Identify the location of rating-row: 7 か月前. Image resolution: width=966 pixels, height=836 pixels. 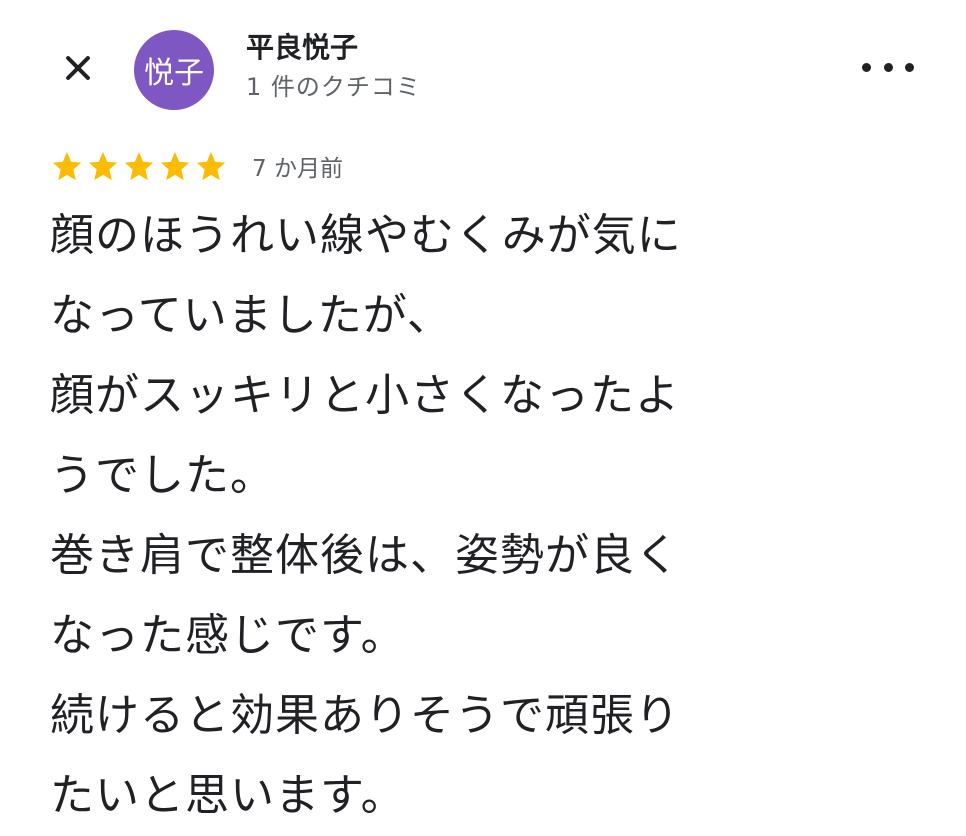
(196, 166).